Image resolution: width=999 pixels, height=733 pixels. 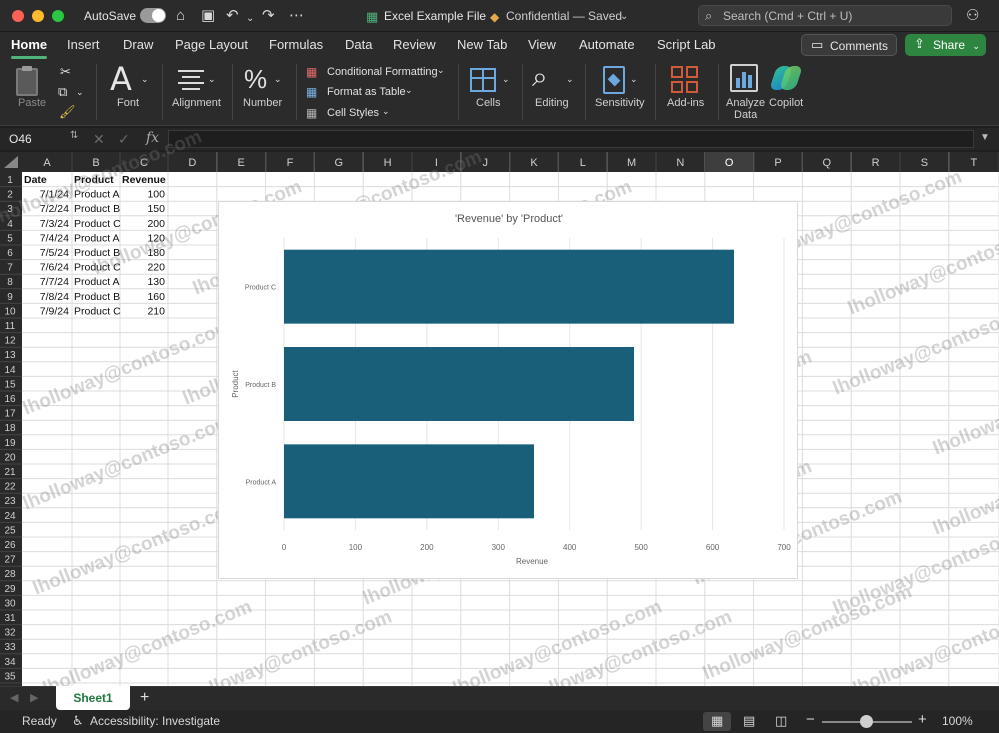 What do you see at coordinates (83, 44) in the screenshot?
I see `tab-insert: Insert` at bounding box center [83, 44].